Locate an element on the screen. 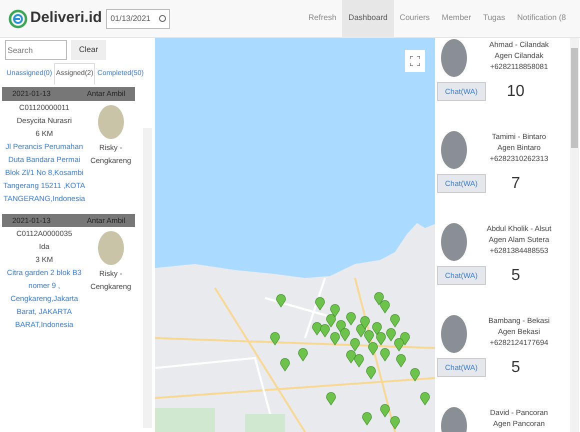  task-count: 7 is located at coordinates (516, 183).